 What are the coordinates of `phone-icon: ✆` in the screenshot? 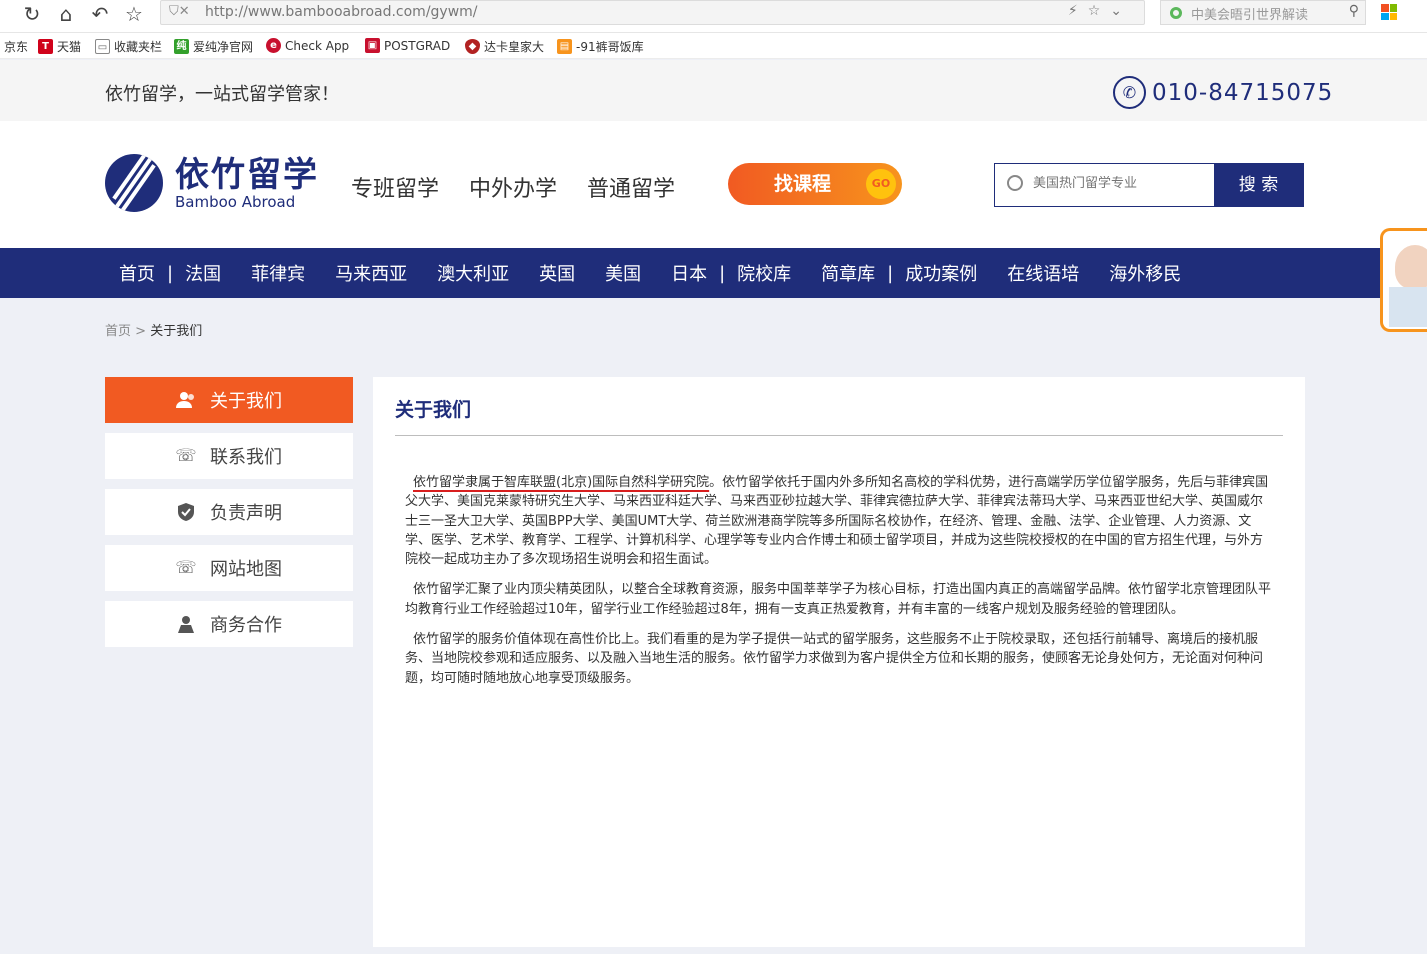 It's located at (1129, 92).